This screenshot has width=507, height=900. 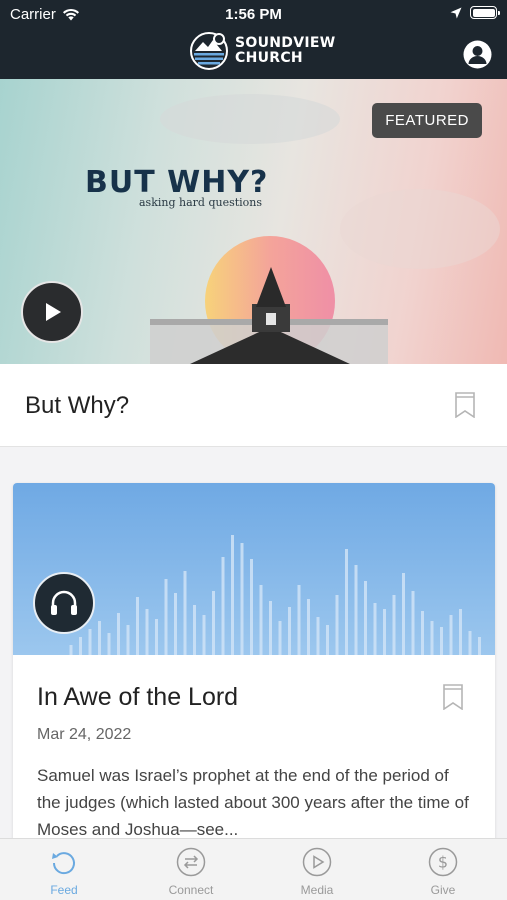 I want to click on featured-item-title: But Why?, so click(x=77, y=405).